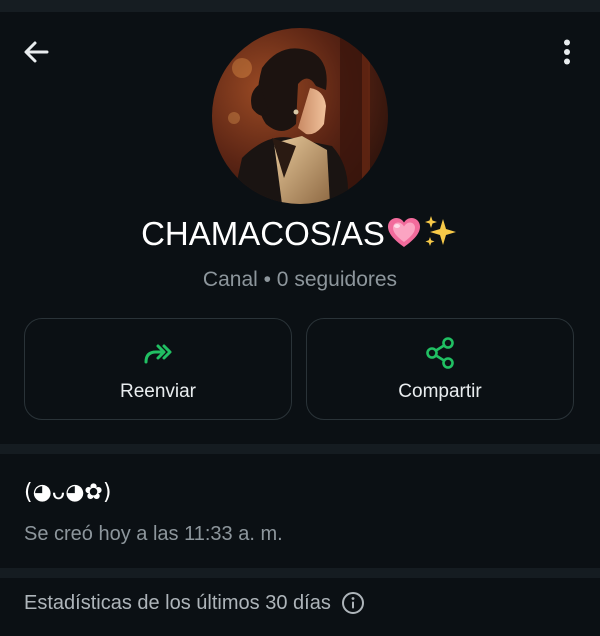 This screenshot has width=600, height=636. What do you see at coordinates (440, 391) in the screenshot?
I see `share-label: Compartir` at bounding box center [440, 391].